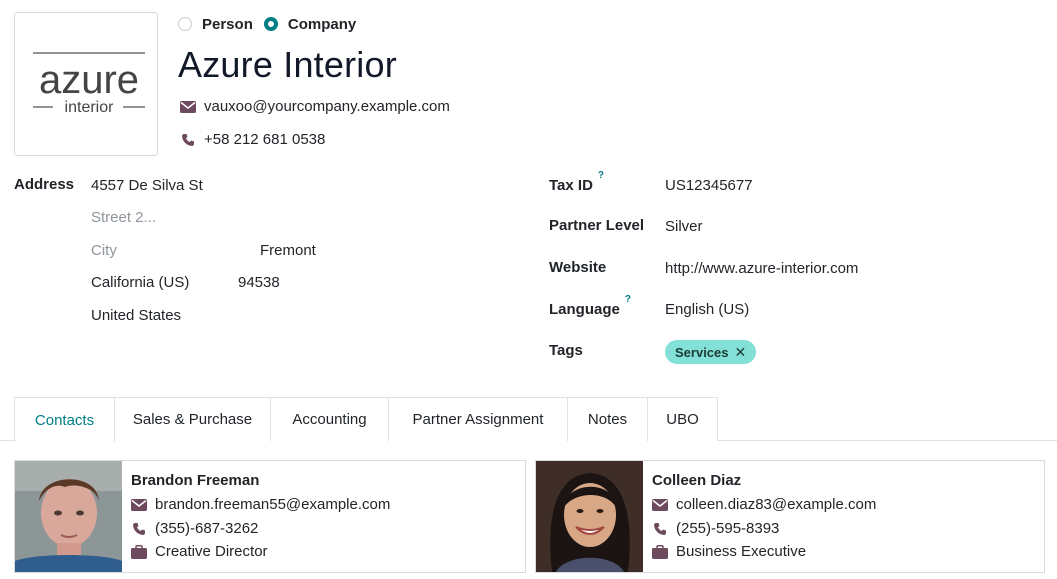 This screenshot has height=579, width=1057. I want to click on partner-level-label: Partner Level, so click(597, 225).